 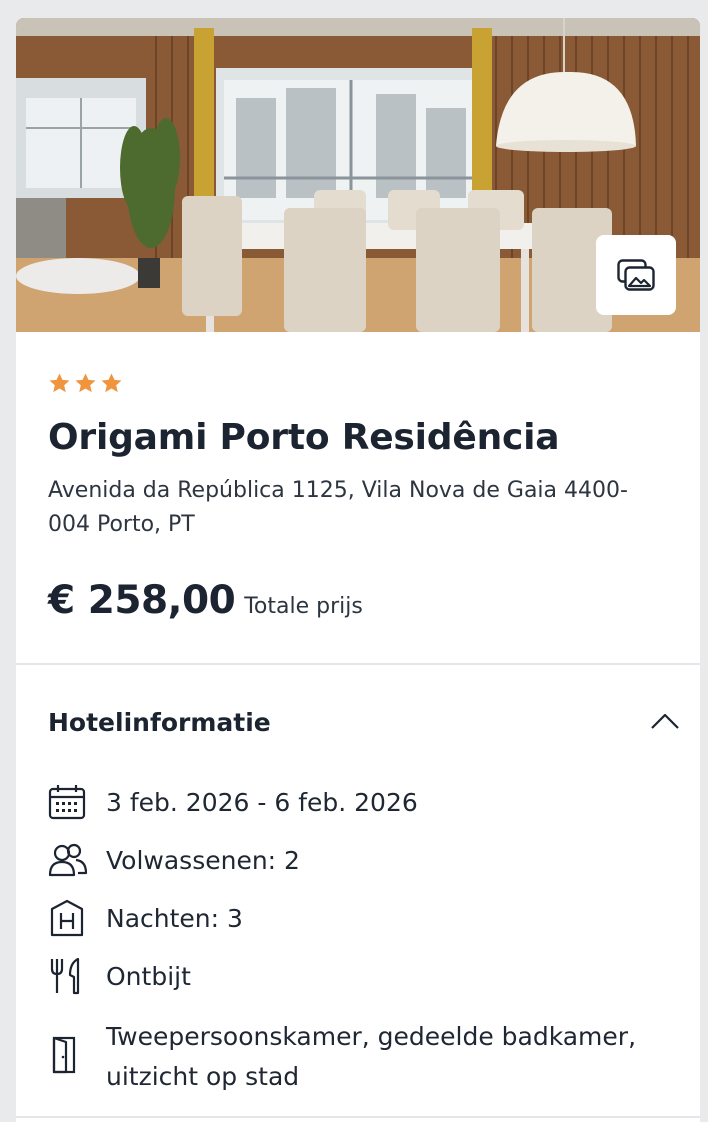 What do you see at coordinates (358, 722) in the screenshot?
I see `hotel-info-header: Hotelinformatie` at bounding box center [358, 722].